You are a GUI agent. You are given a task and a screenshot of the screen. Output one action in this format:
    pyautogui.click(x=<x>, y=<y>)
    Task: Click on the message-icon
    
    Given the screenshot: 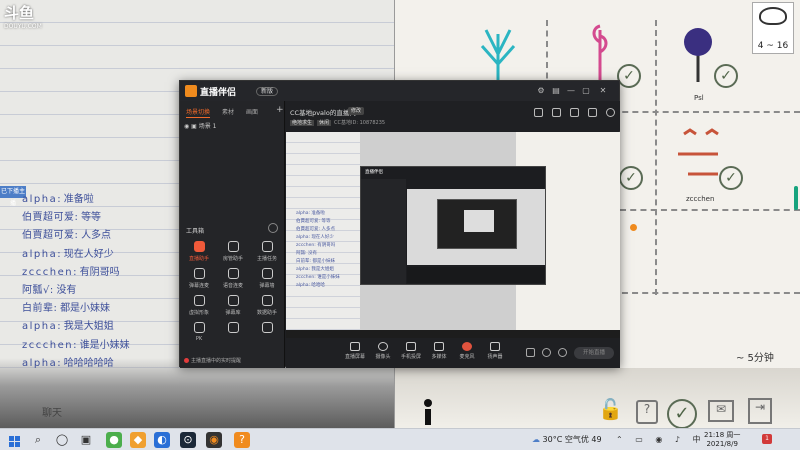 What is the action you would take?
    pyautogui.click(x=556, y=112)
    